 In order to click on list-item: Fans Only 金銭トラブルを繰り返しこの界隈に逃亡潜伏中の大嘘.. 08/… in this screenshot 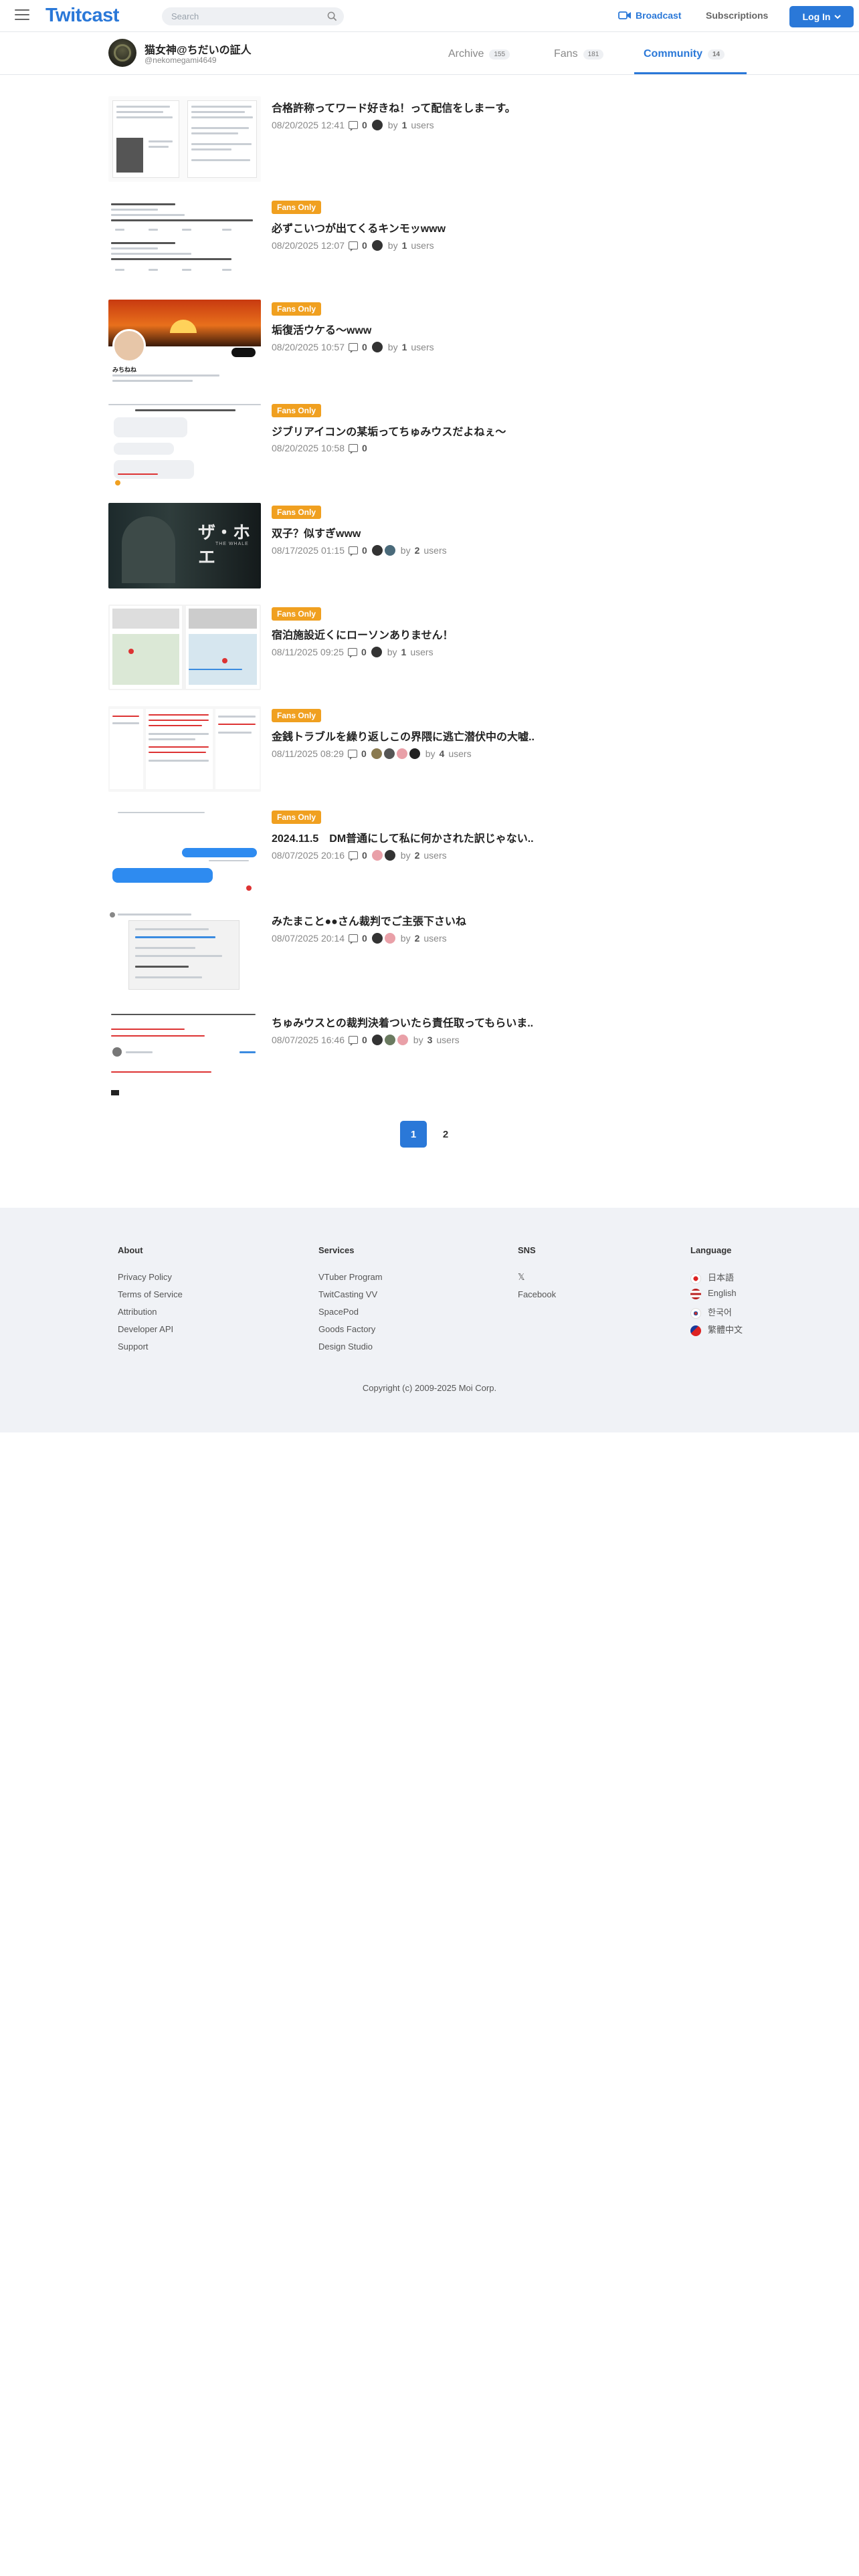, I will do `click(429, 750)`.